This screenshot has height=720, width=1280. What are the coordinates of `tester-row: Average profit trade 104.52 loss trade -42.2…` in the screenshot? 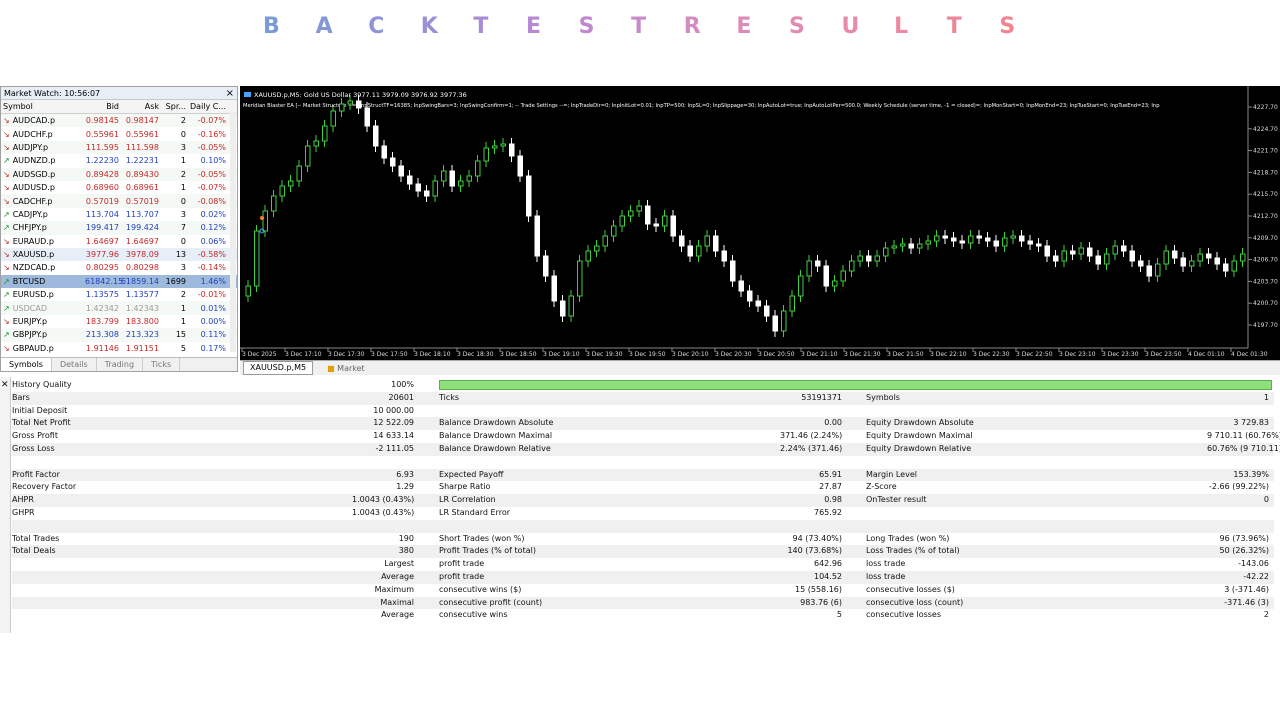 It's located at (643, 577).